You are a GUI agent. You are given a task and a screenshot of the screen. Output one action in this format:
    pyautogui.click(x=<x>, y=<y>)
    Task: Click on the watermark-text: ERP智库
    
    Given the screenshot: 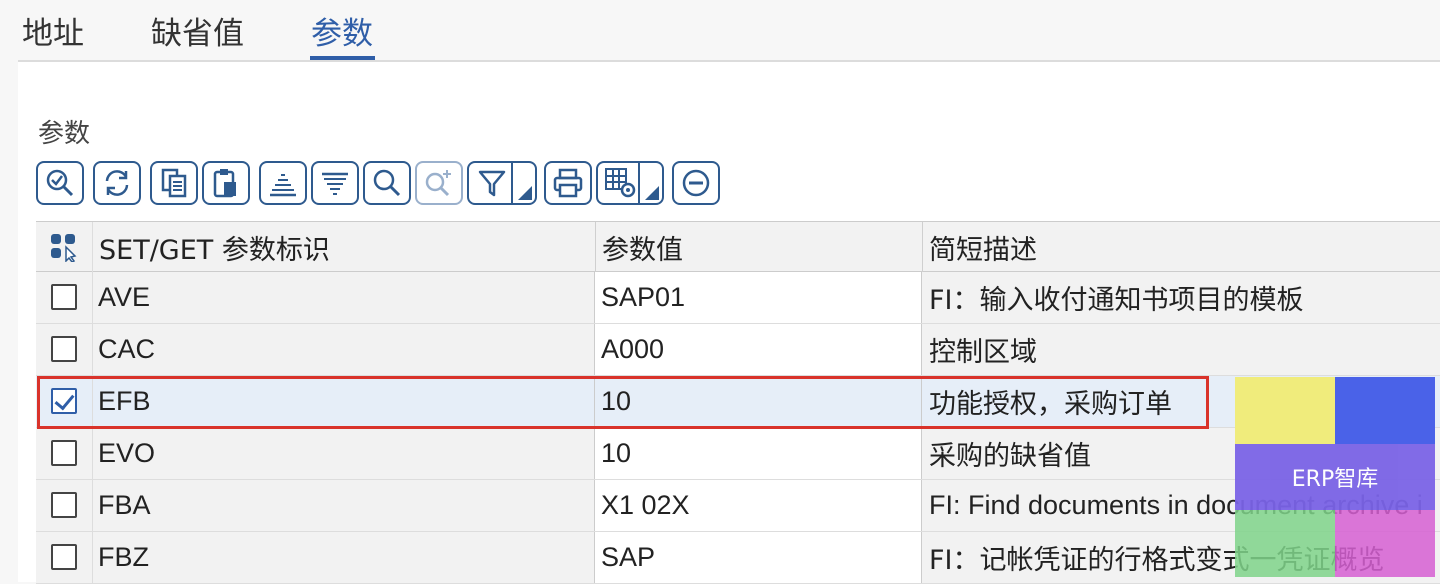 What is the action you would take?
    pyautogui.click(x=1335, y=477)
    